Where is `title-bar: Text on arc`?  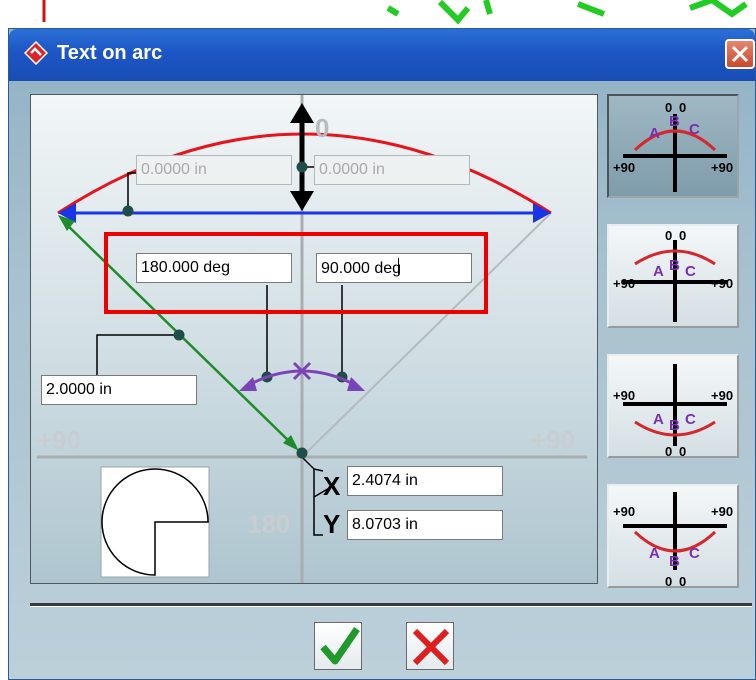 title-bar: Text on arc is located at coordinates (382, 55).